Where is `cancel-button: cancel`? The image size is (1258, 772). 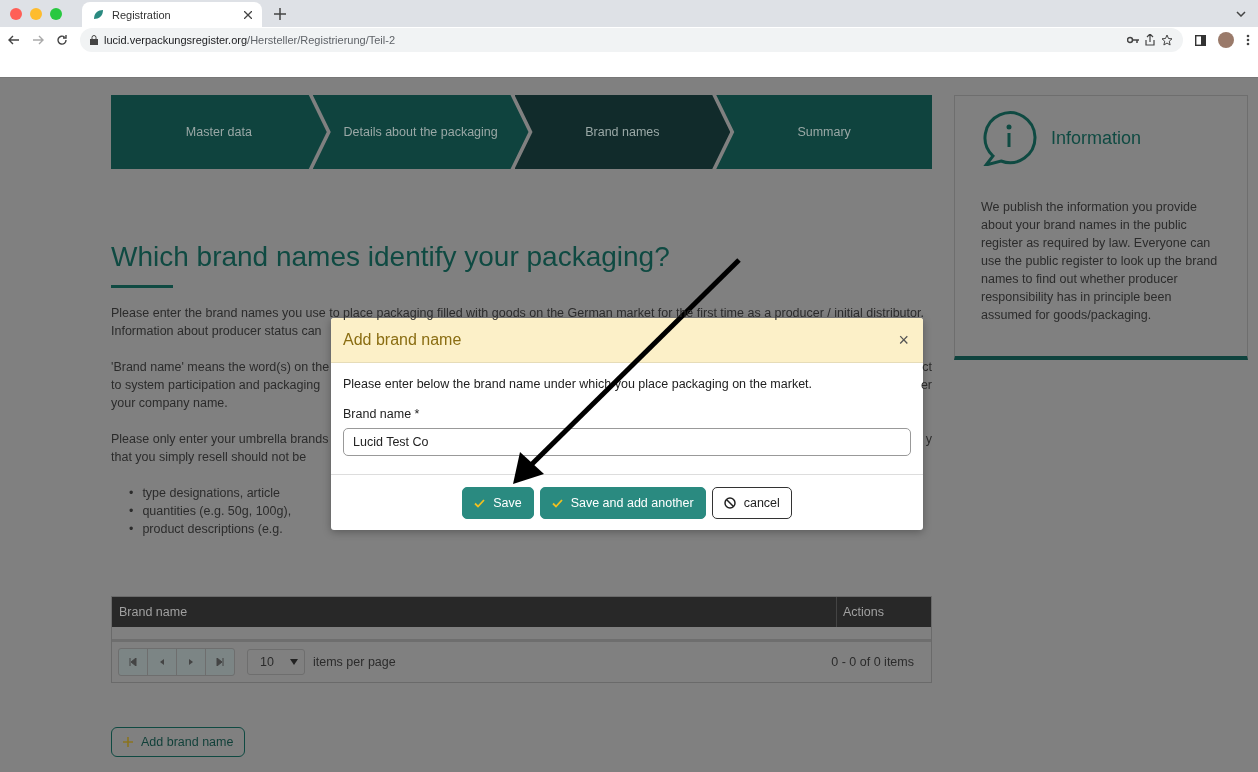
cancel-button: cancel is located at coordinates (751, 503).